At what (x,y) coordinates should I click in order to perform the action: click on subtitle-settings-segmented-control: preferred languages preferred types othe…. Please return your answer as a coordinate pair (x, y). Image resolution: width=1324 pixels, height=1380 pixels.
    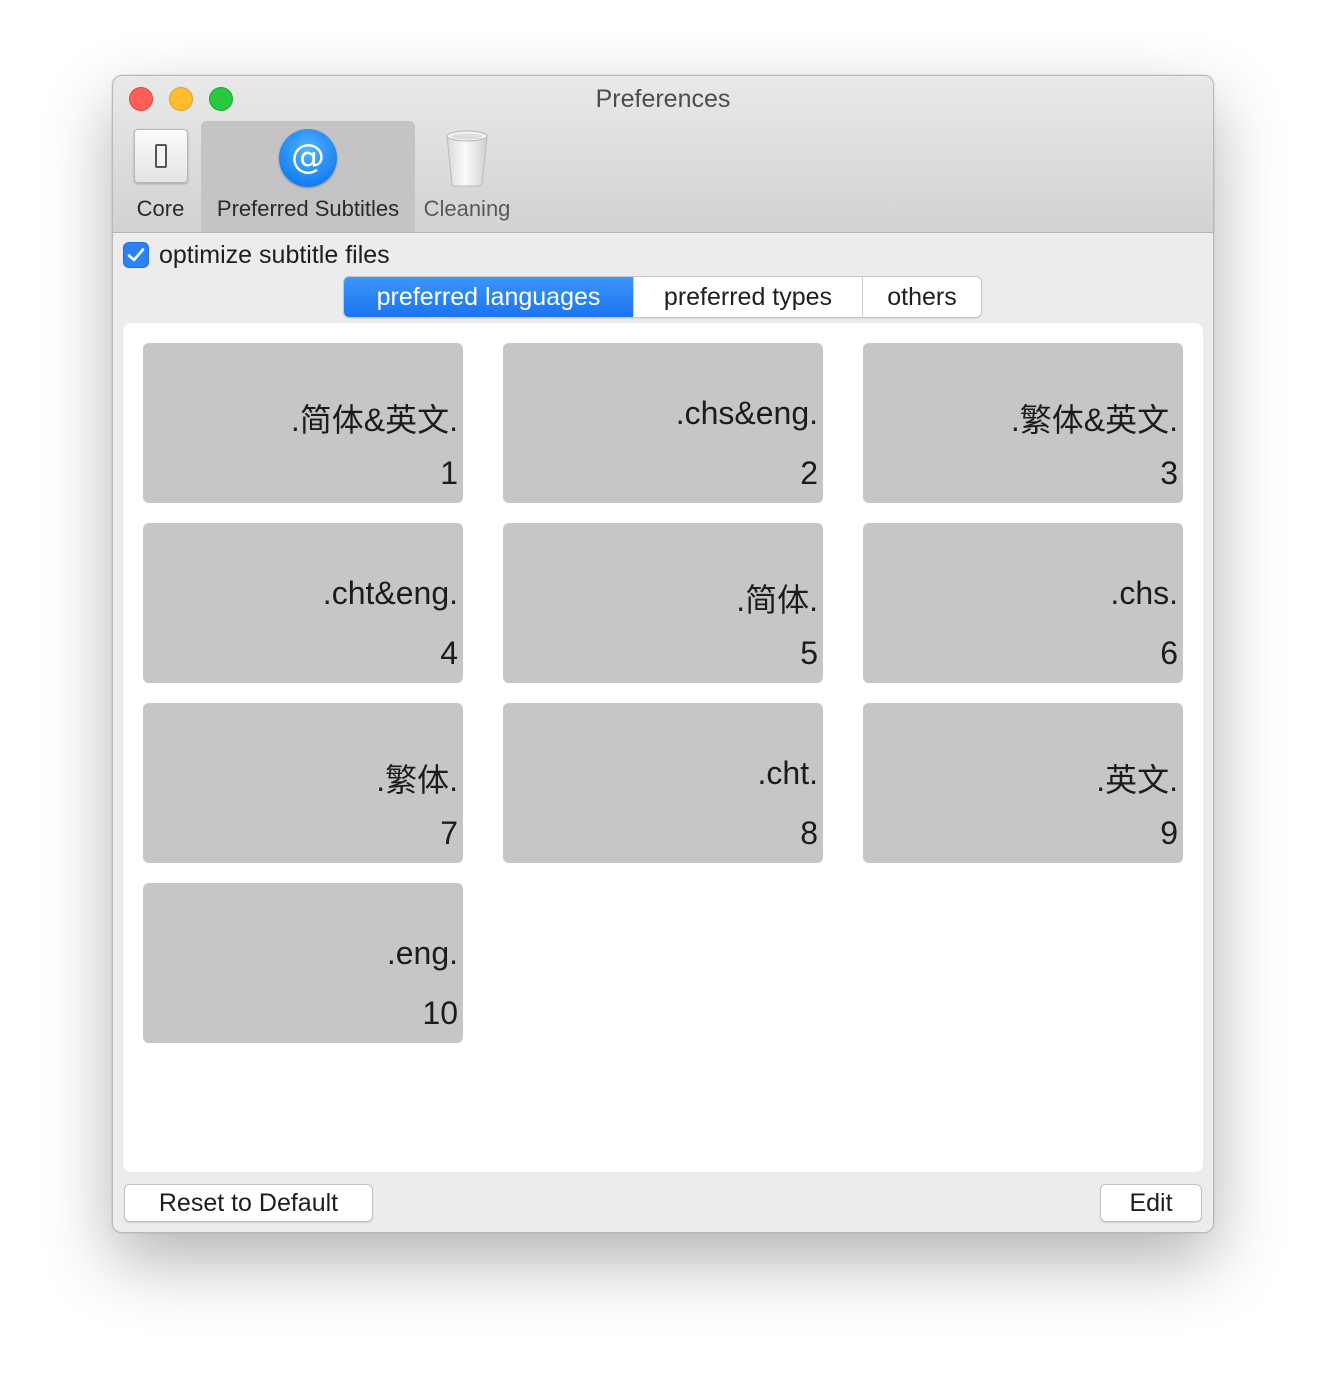
    Looking at the image, I should click on (662, 297).